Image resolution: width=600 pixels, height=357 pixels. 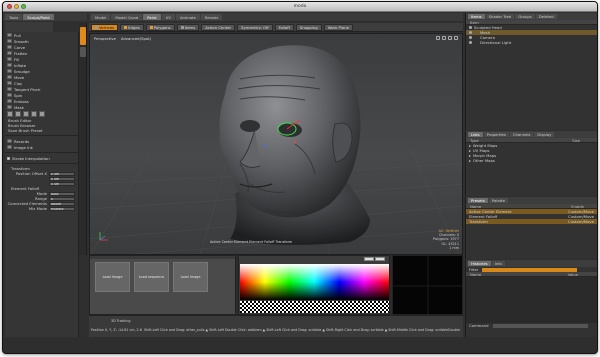 What do you see at coordinates (546, 16) in the screenshot?
I see `tab-deleted: Deleted` at bounding box center [546, 16].